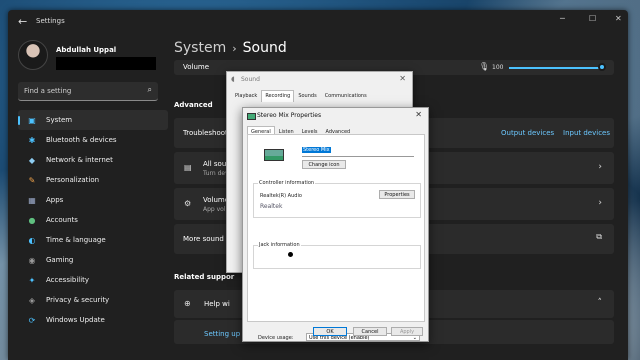 The image size is (640, 360). I want to click on nav-icon: ✦, so click(32, 280).